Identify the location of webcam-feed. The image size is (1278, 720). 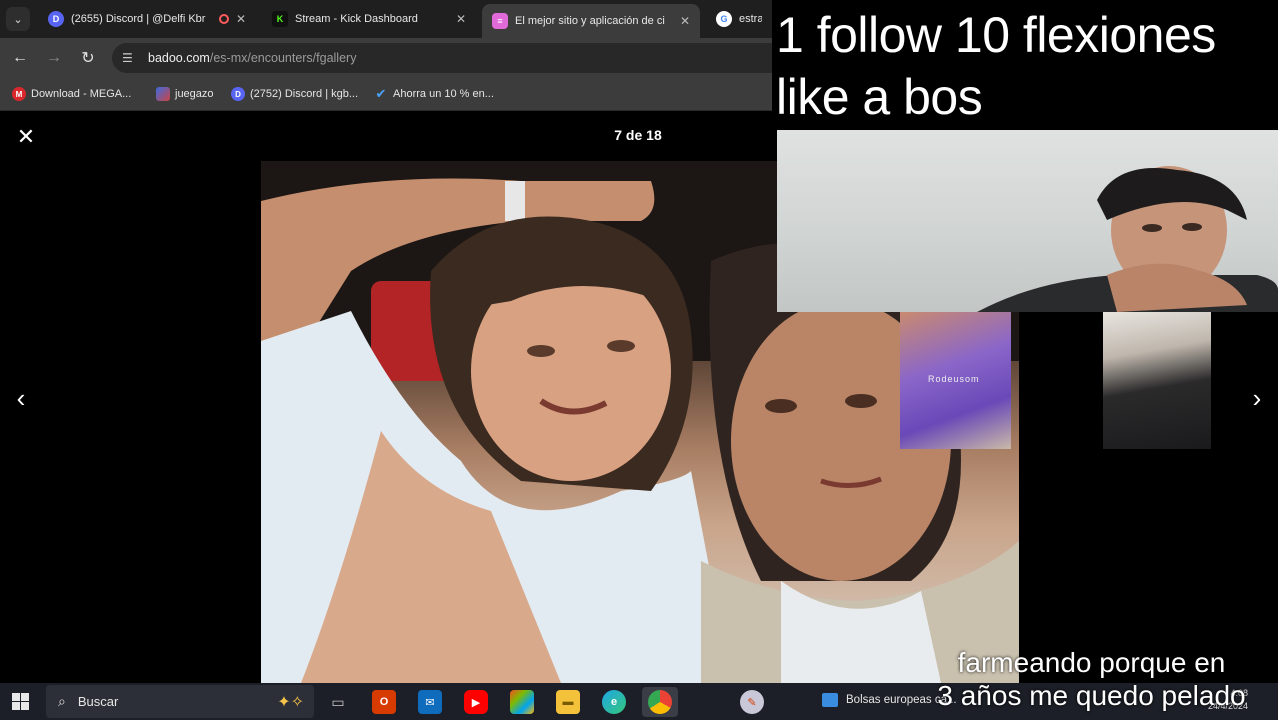
(1027, 221).